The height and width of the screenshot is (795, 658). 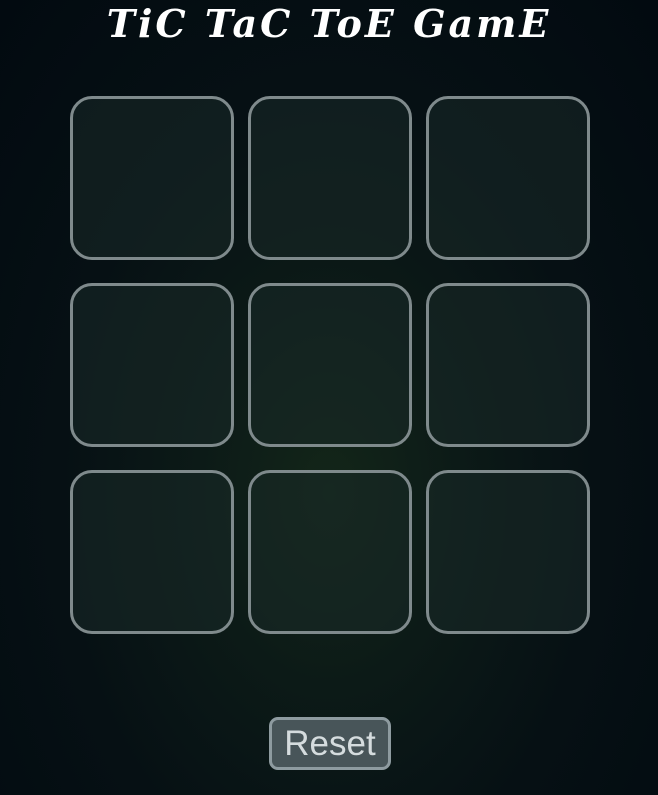 I want to click on page-title: TiC TaC ToE GamE, so click(x=329, y=23).